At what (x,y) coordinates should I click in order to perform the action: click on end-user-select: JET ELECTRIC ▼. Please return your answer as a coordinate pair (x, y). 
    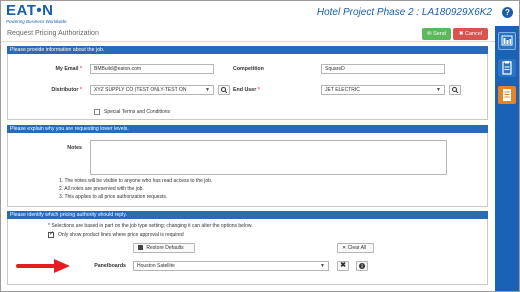
    Looking at the image, I should click on (383, 90).